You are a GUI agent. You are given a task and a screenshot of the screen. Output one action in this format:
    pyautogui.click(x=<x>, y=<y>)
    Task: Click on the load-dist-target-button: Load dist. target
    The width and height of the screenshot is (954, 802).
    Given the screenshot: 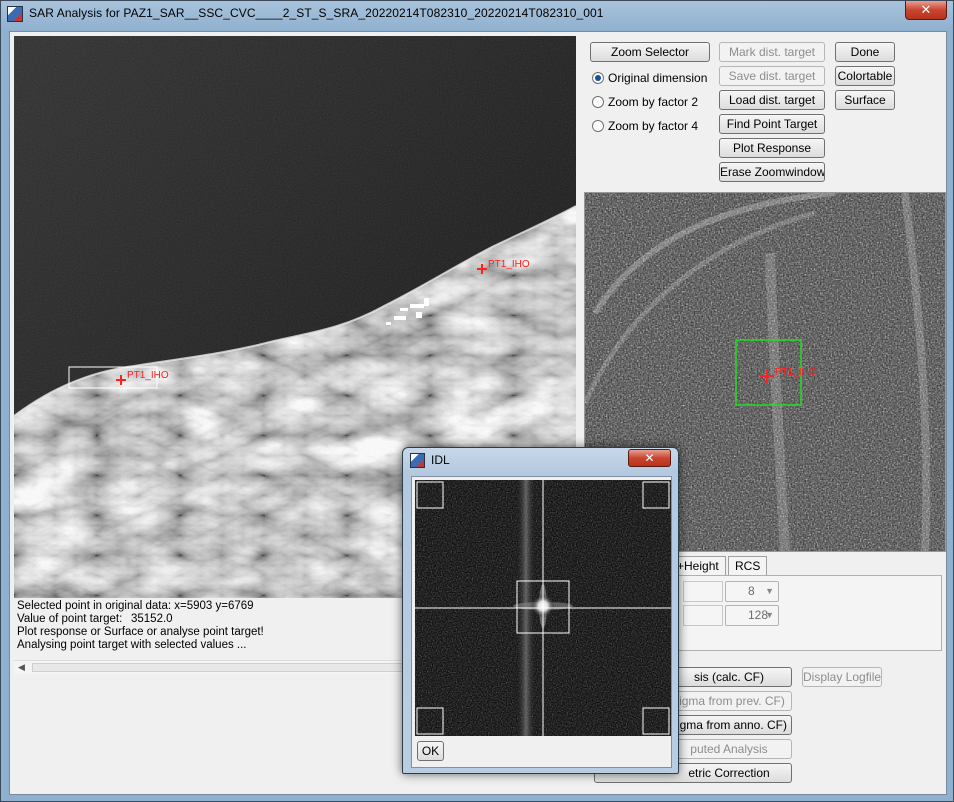 What is the action you would take?
    pyautogui.click(x=772, y=100)
    